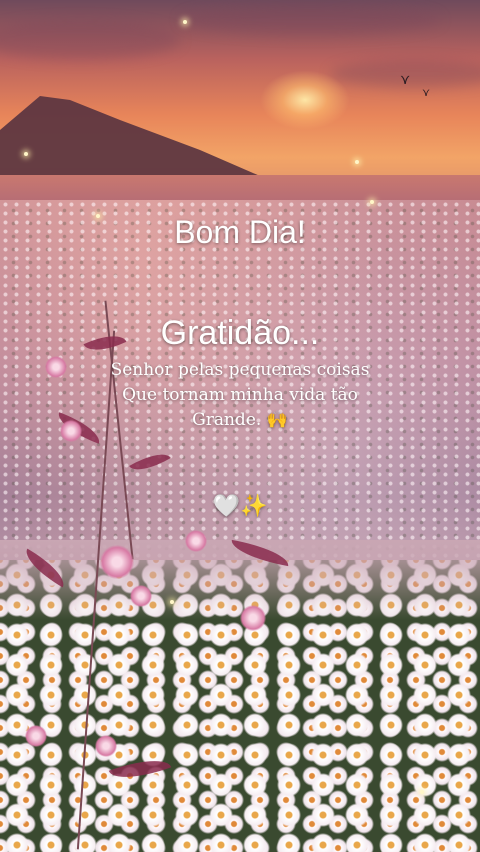  What do you see at coordinates (240, 232) in the screenshot?
I see `greeting-text: Bom Dia!` at bounding box center [240, 232].